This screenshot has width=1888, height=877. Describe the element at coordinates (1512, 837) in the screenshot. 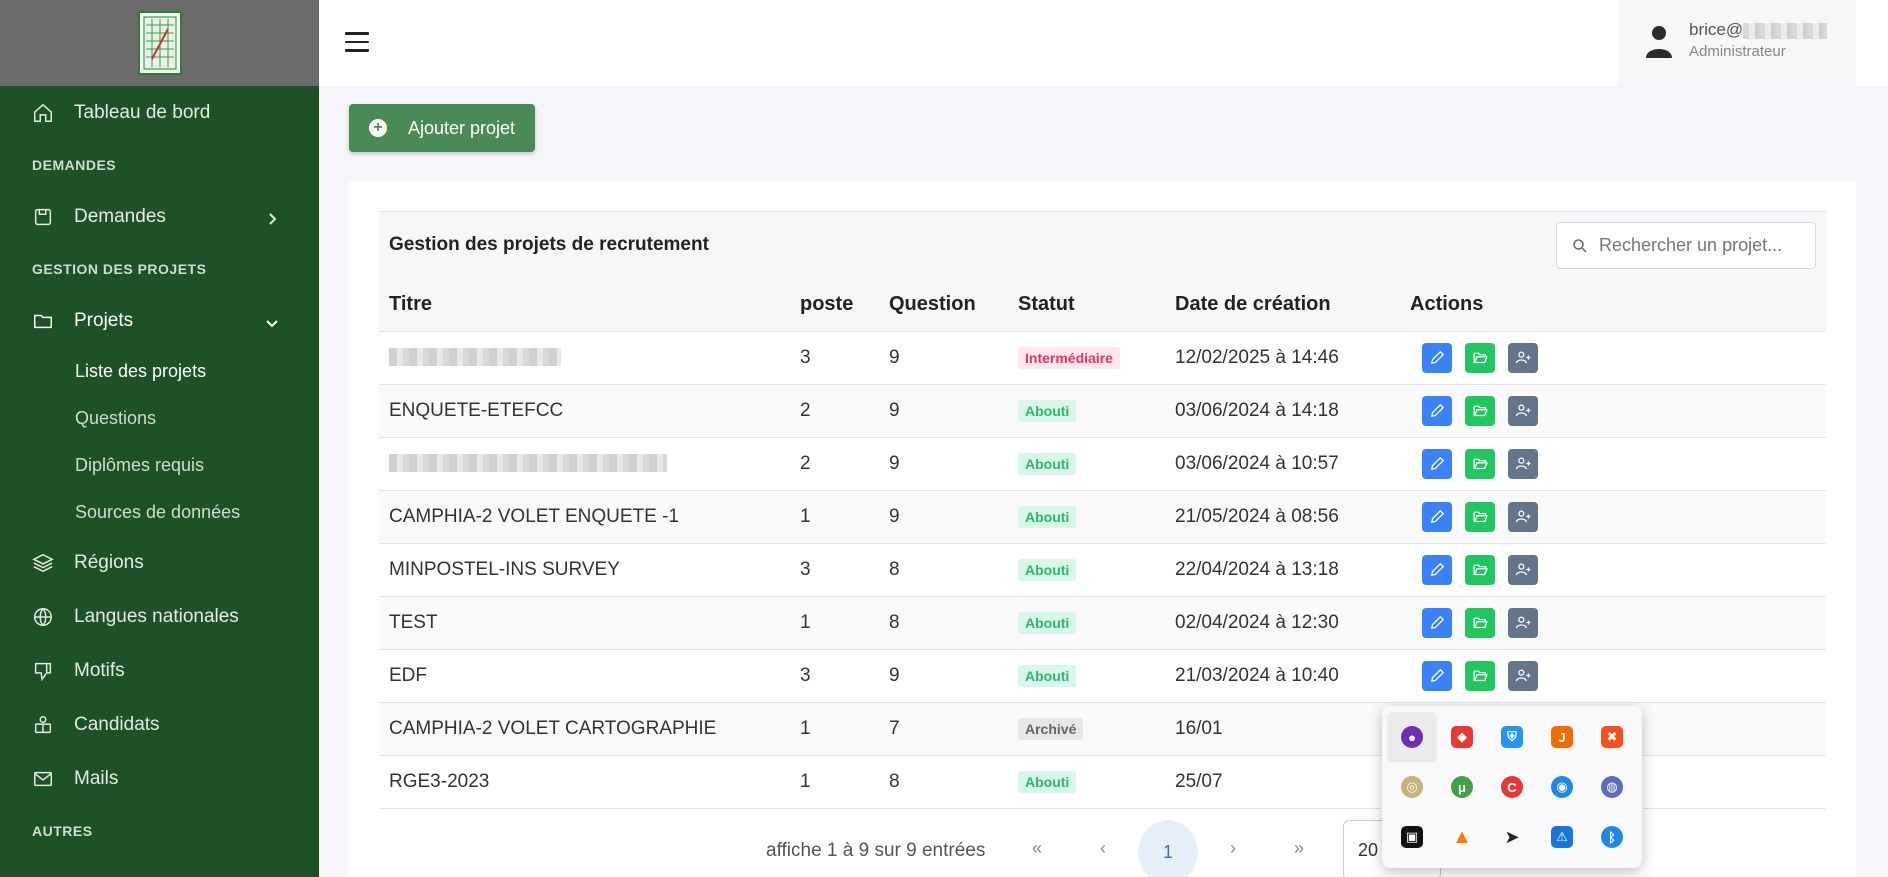

I see `tray-telegram-icon: ➤` at that location.